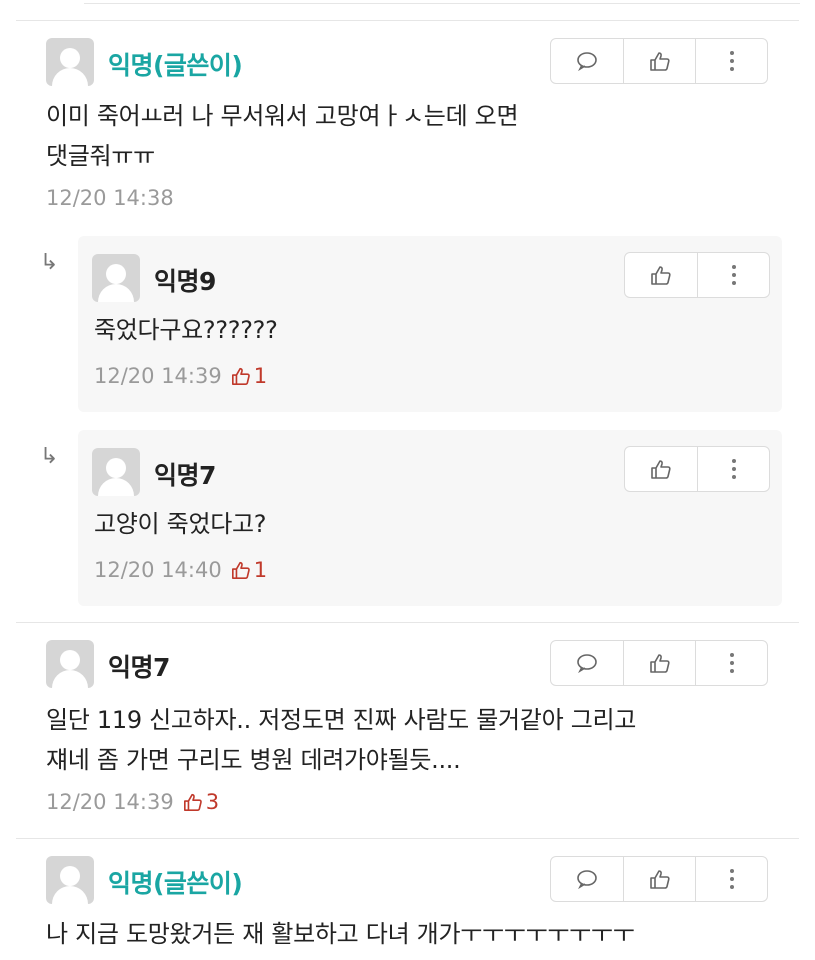  I want to click on comment-body: 나 지금 도망왔거든 재 활보하고 다녀 개가ㅜㅜㅜㅜㅜㅜㅜㅜ, so click(340, 934).